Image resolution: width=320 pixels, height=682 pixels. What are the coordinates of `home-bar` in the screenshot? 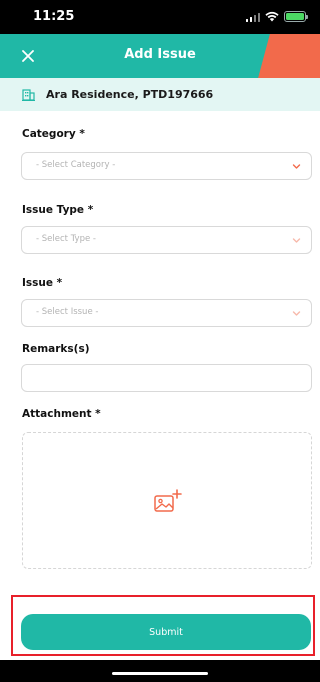 It's located at (160, 671).